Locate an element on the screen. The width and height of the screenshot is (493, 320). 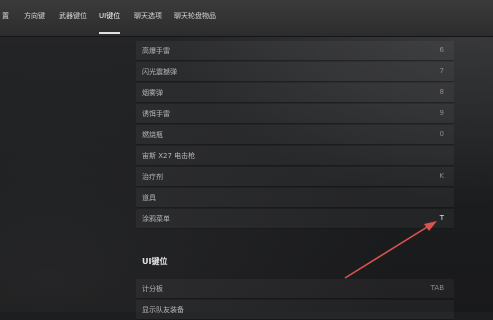
keybind-row-graffiti-menu: 涂鸦菜单 T is located at coordinates (295, 219).